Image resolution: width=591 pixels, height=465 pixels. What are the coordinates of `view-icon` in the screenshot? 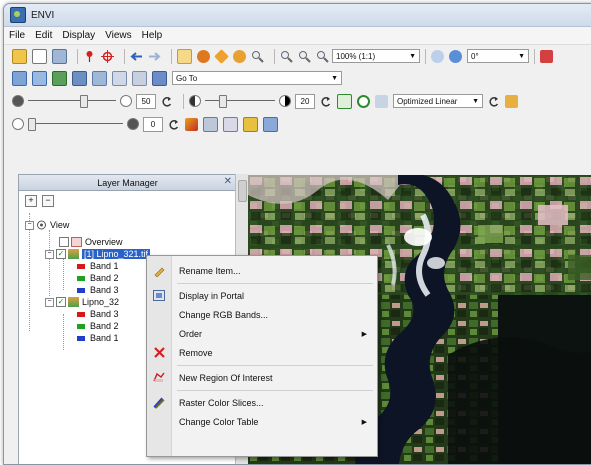 It's located at (39, 78).